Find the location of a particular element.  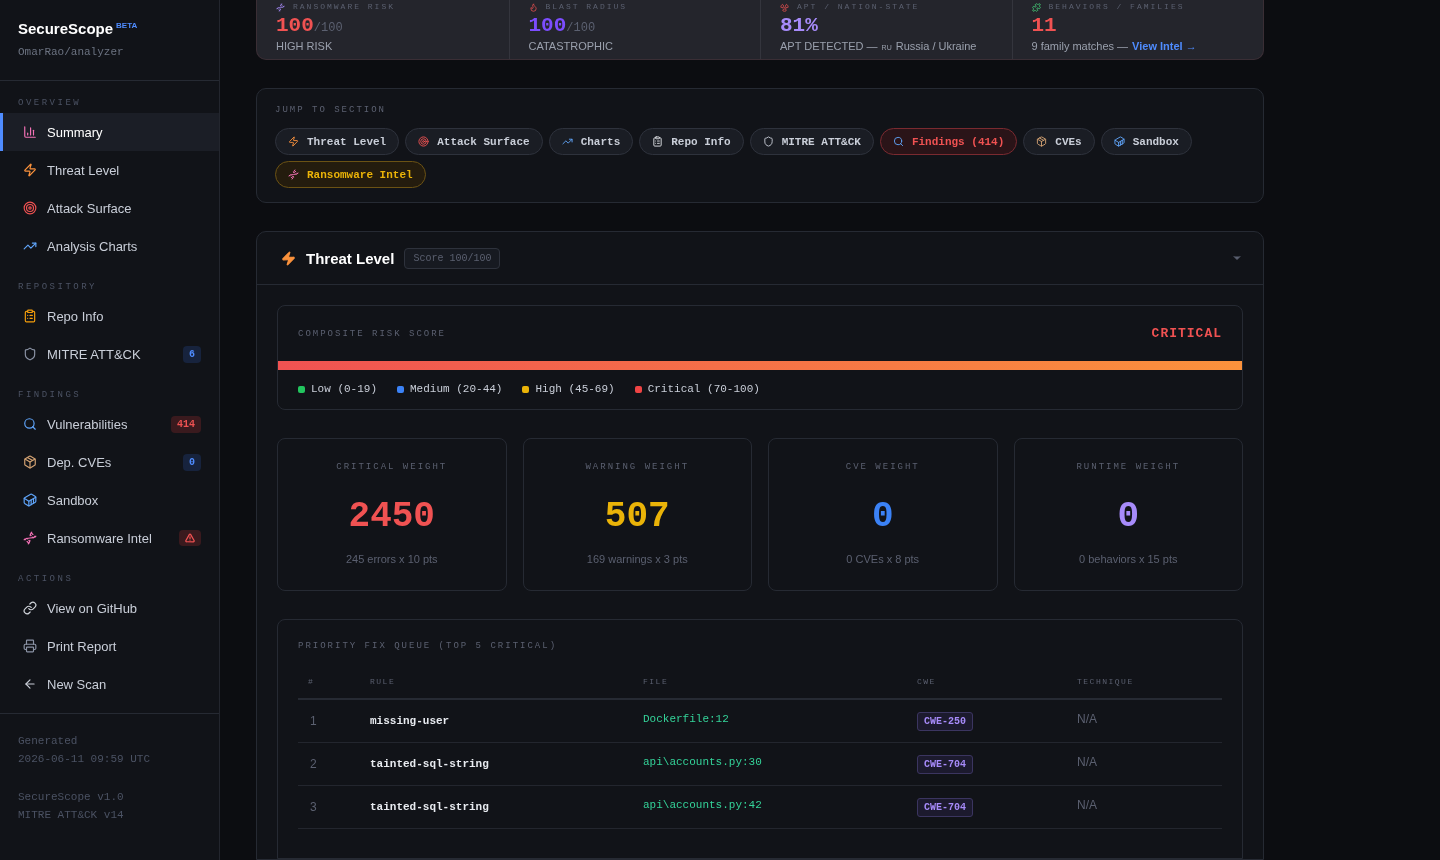

stat-label: RANSOMWARE RISK is located at coordinates (383, 7).